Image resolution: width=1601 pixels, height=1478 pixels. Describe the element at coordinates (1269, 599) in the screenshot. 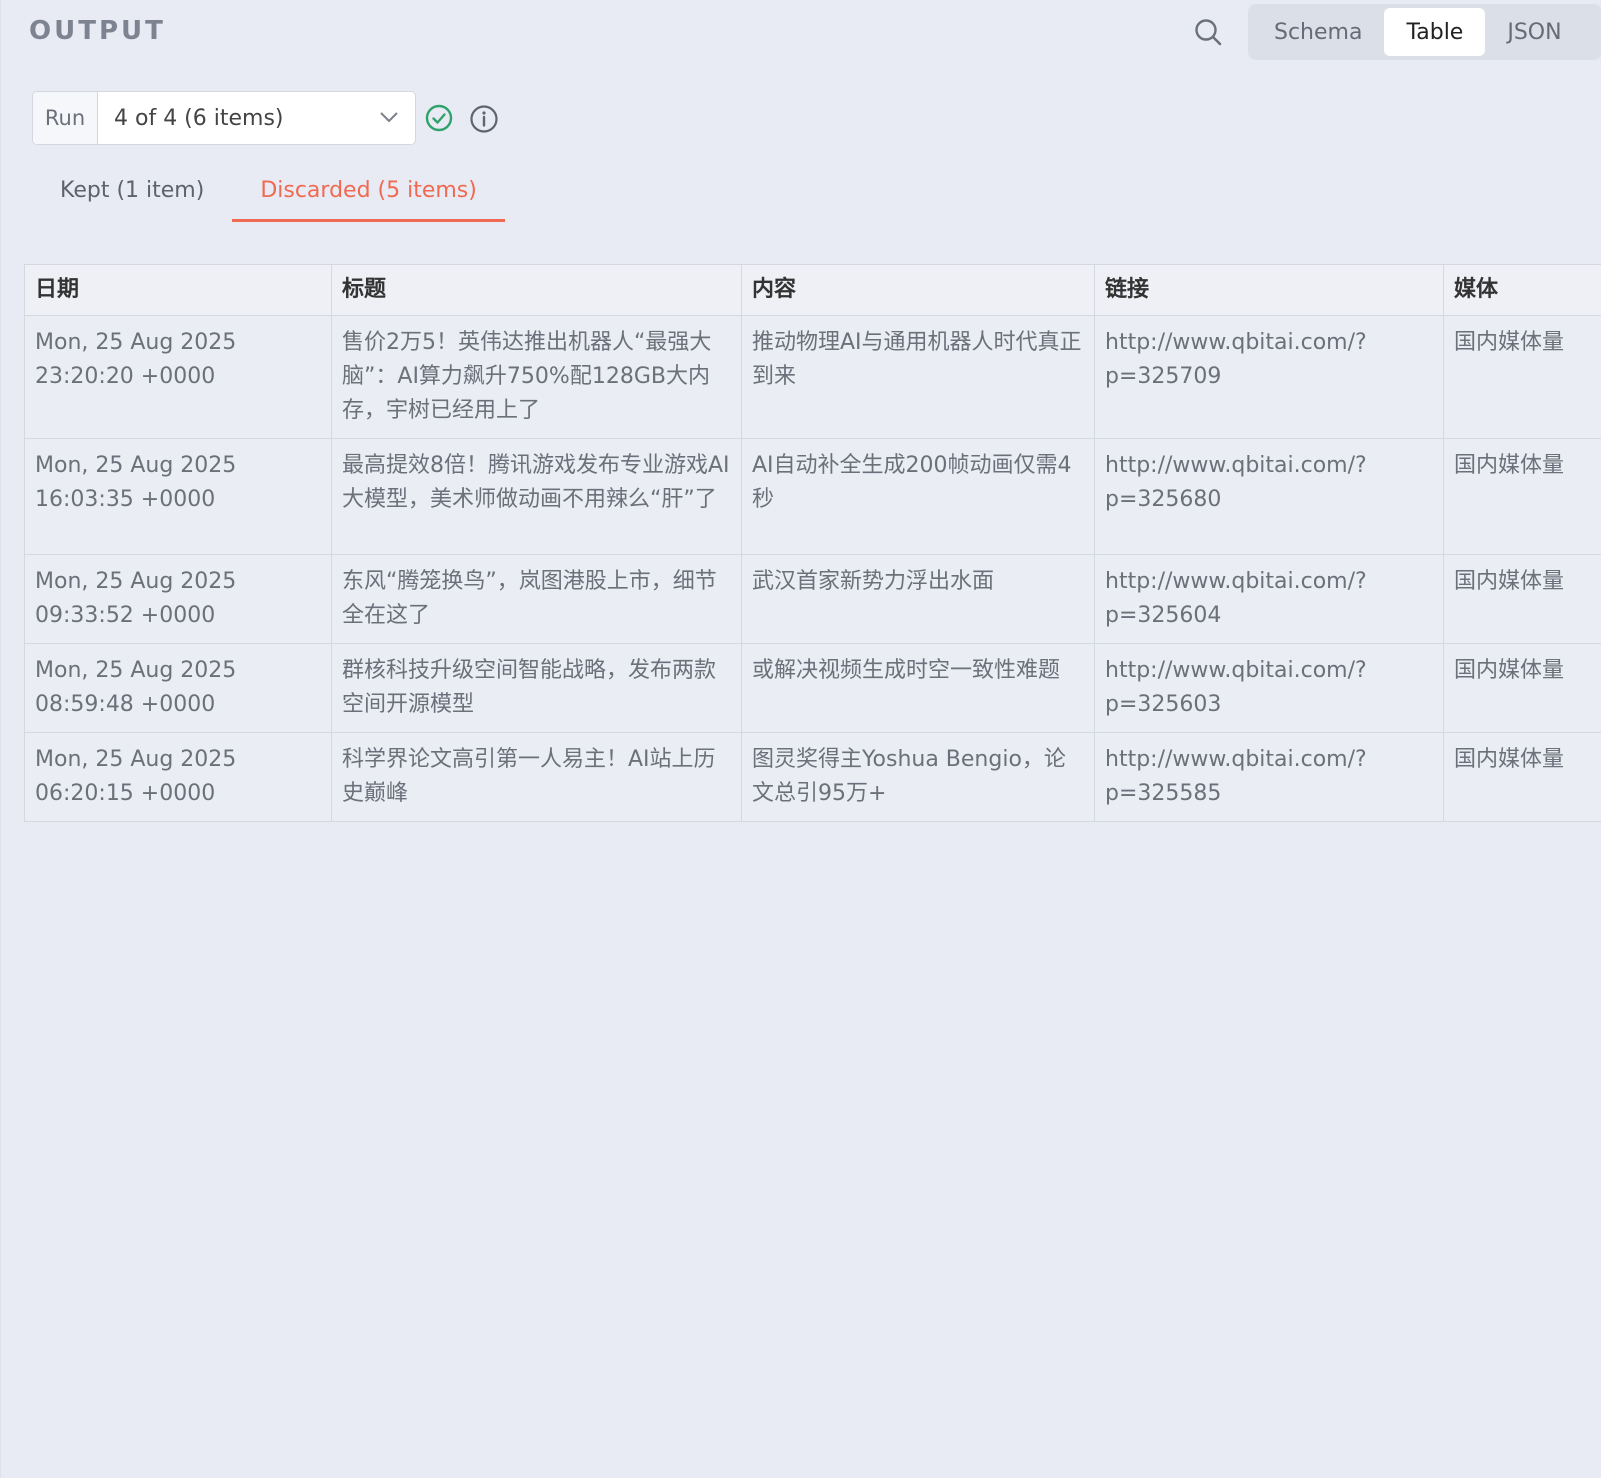

I see `cell-link: http://www.qbitai.com/?p=325604` at that location.